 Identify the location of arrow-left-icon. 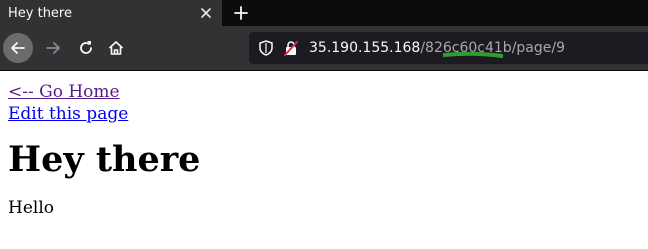
(18, 48).